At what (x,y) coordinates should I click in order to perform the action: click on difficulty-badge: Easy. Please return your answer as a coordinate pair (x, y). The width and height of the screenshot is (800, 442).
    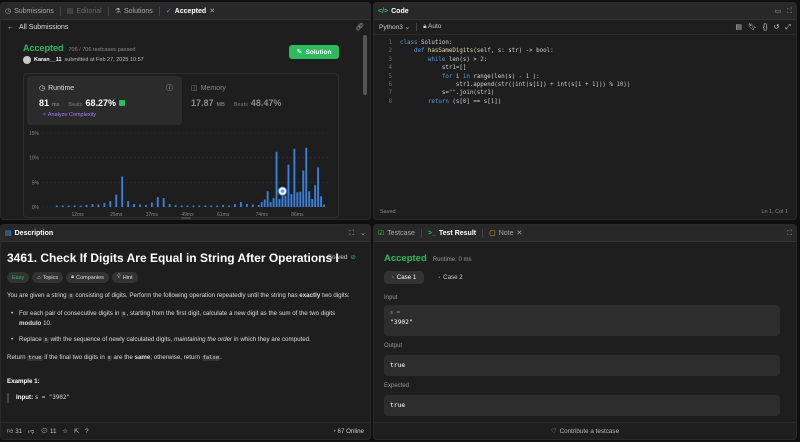
    Looking at the image, I should click on (18, 277).